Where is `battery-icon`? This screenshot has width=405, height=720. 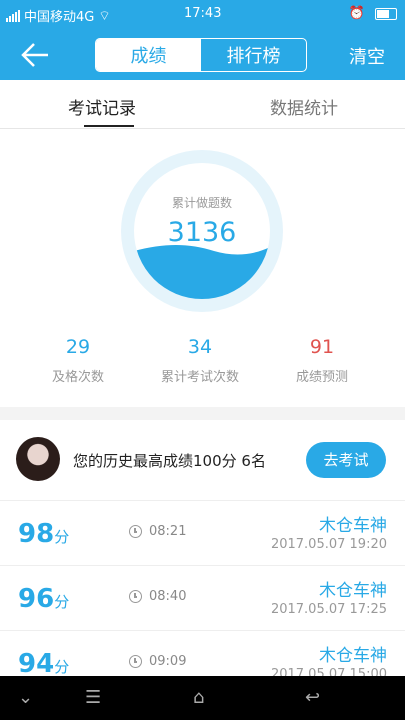 battery-icon is located at coordinates (386, 13).